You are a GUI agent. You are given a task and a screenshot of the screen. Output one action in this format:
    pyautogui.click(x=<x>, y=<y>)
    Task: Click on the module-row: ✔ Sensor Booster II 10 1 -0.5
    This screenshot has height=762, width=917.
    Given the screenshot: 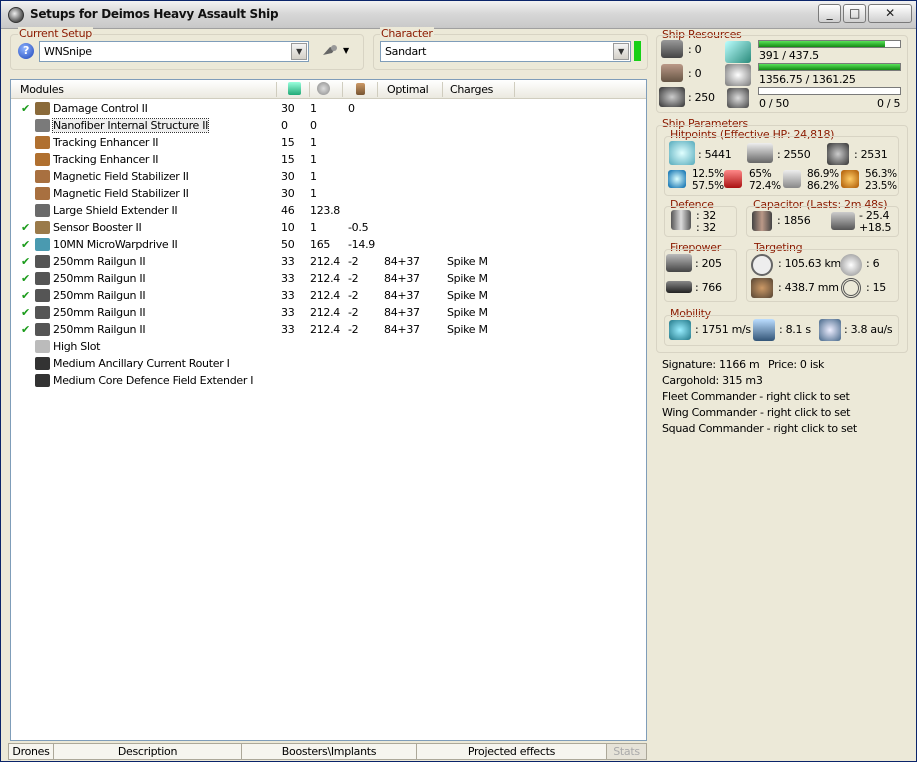 What is the action you would take?
    pyautogui.click(x=328, y=227)
    